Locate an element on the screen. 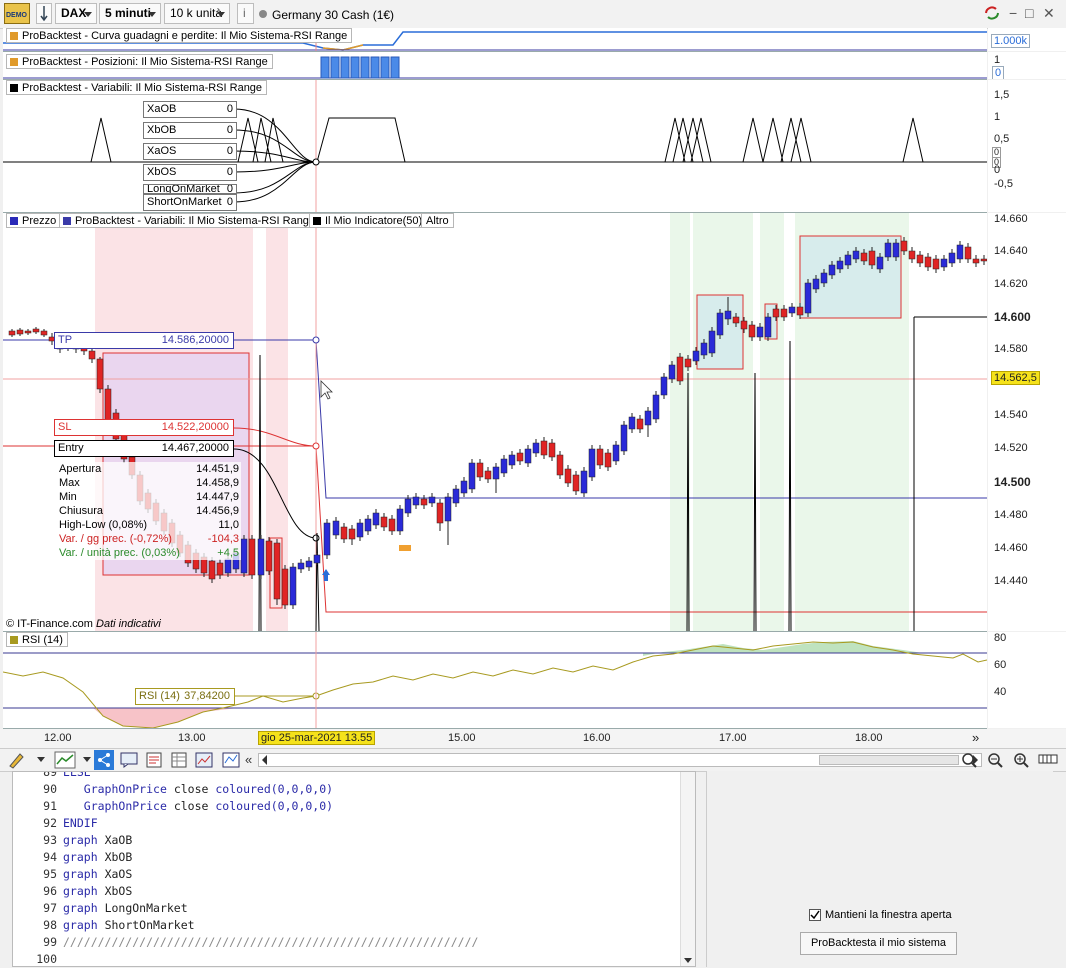 This screenshot has width=1066, height=968. rsi-panel-title: RSI (14) is located at coordinates (37, 639).